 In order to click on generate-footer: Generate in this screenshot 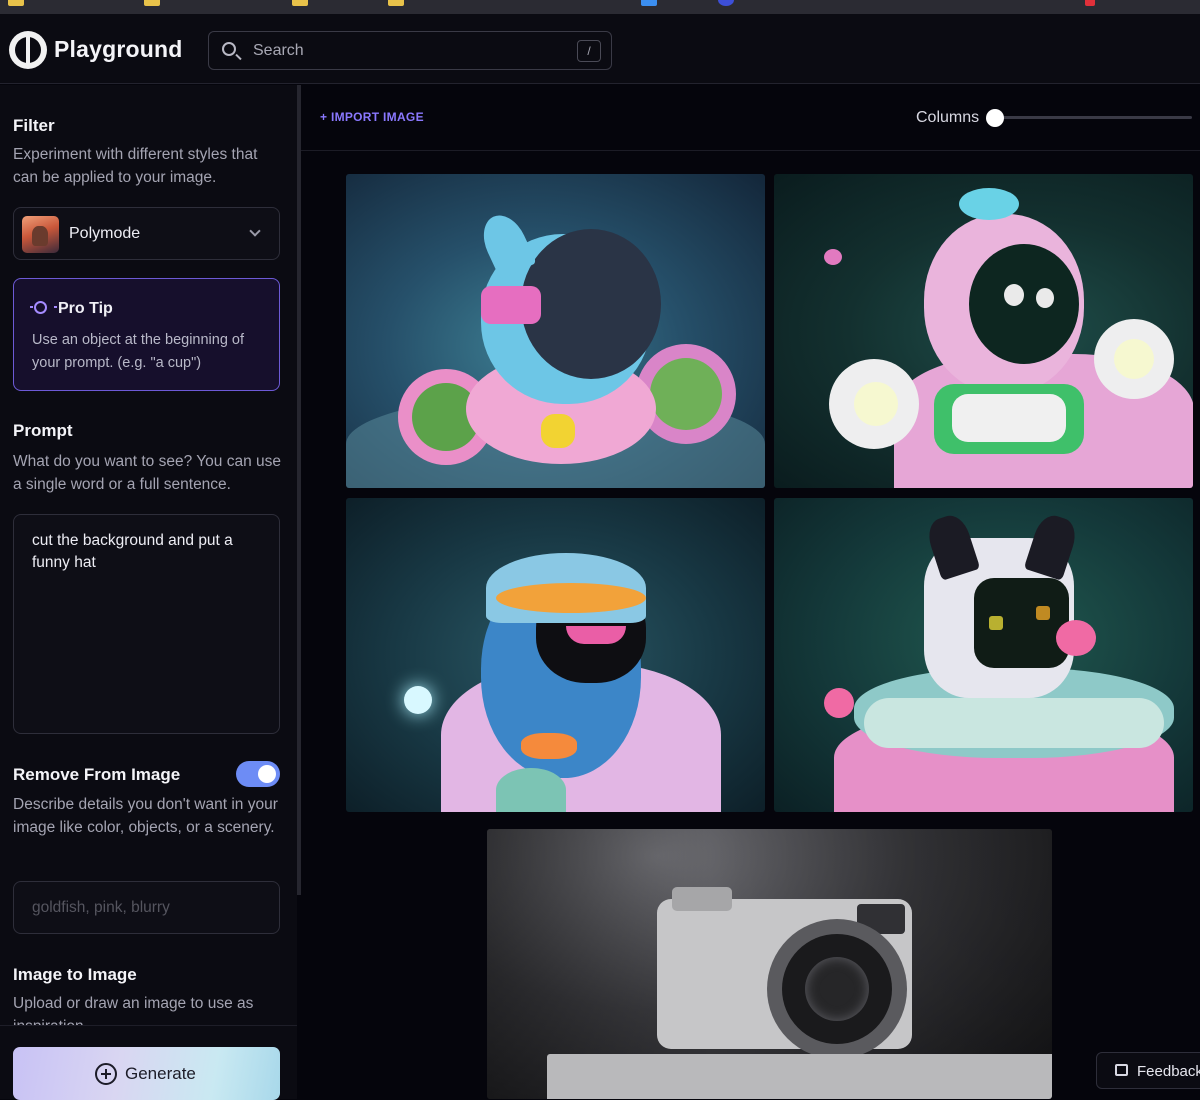, I will do `click(148, 1062)`.